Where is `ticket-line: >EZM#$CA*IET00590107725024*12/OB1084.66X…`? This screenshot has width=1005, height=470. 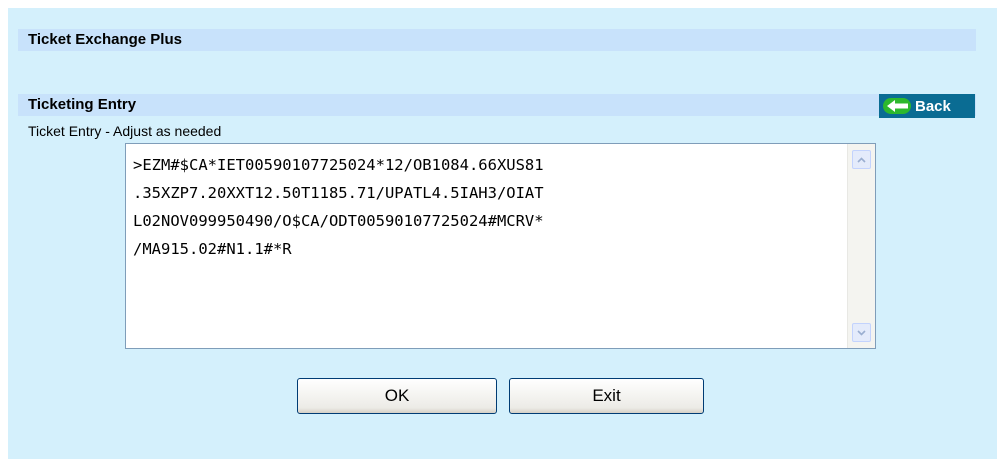
ticket-line: >EZM#$CA*IET00590107725024*12/OB1084.66X… is located at coordinates (338, 165).